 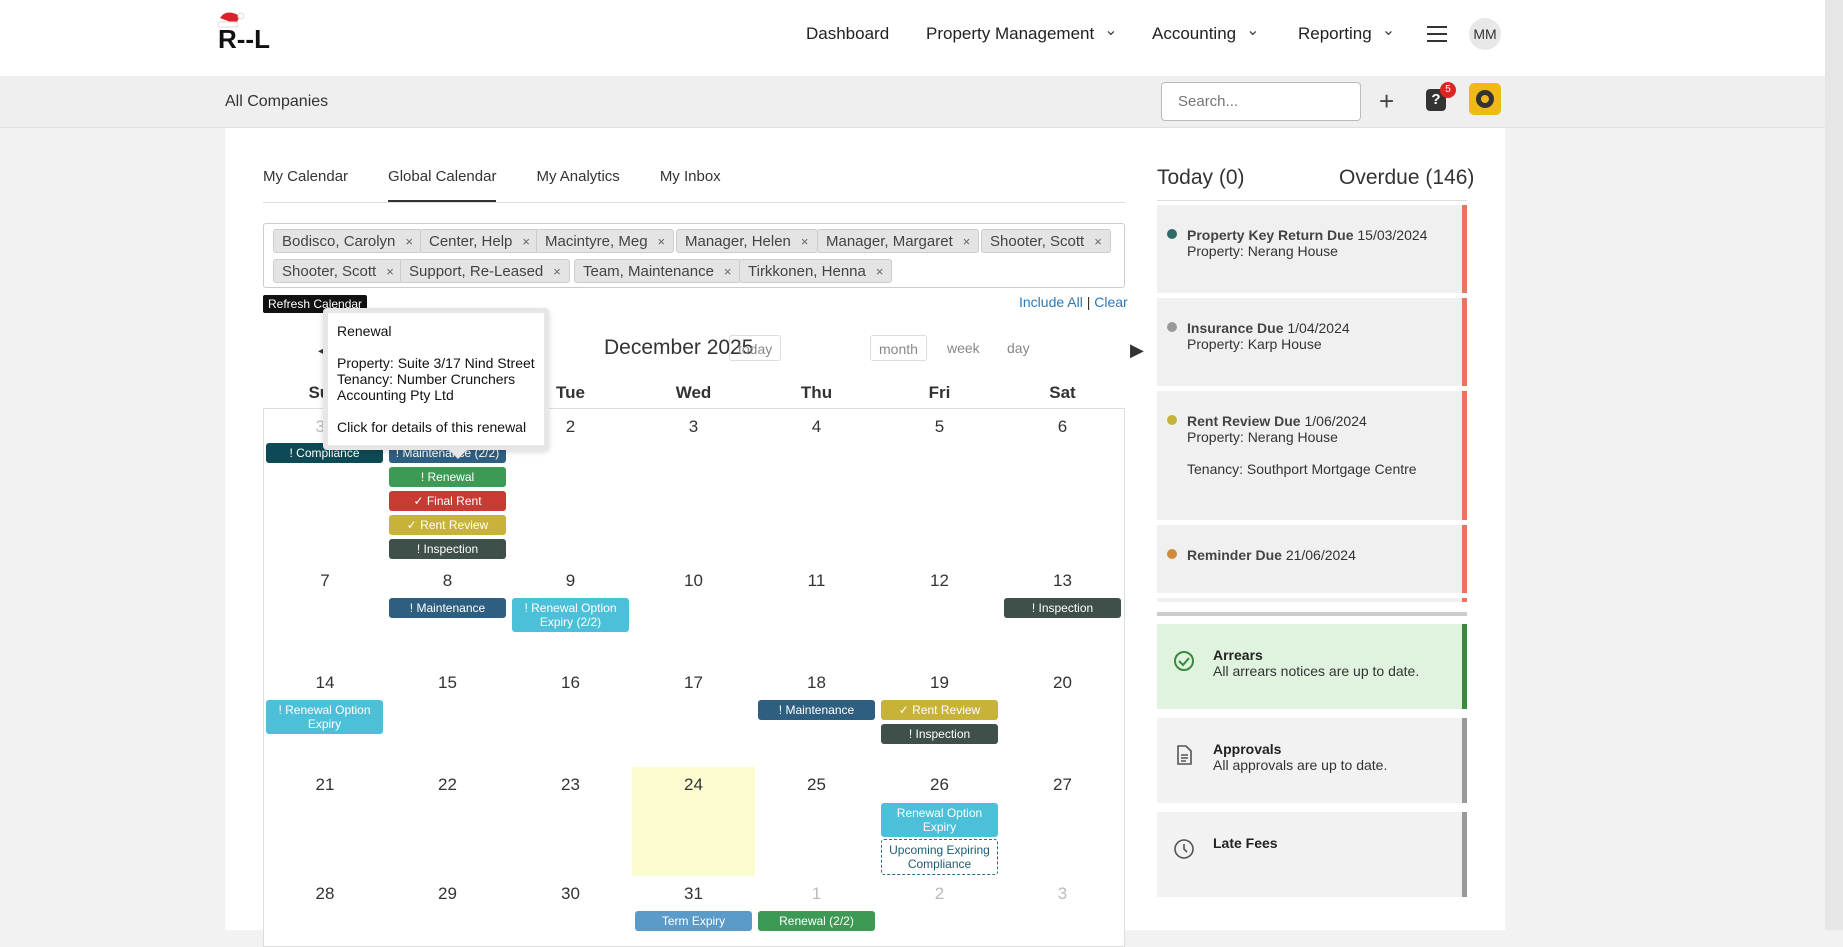 I want to click on filter-chip: Center, Help ×, so click(x=479, y=241).